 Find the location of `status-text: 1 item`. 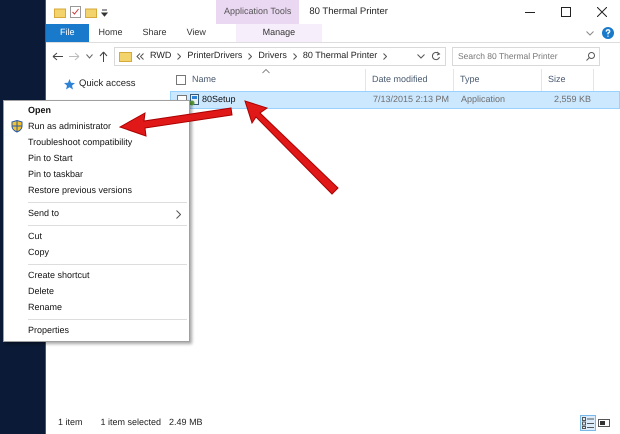

status-text: 1 item is located at coordinates (70, 423).